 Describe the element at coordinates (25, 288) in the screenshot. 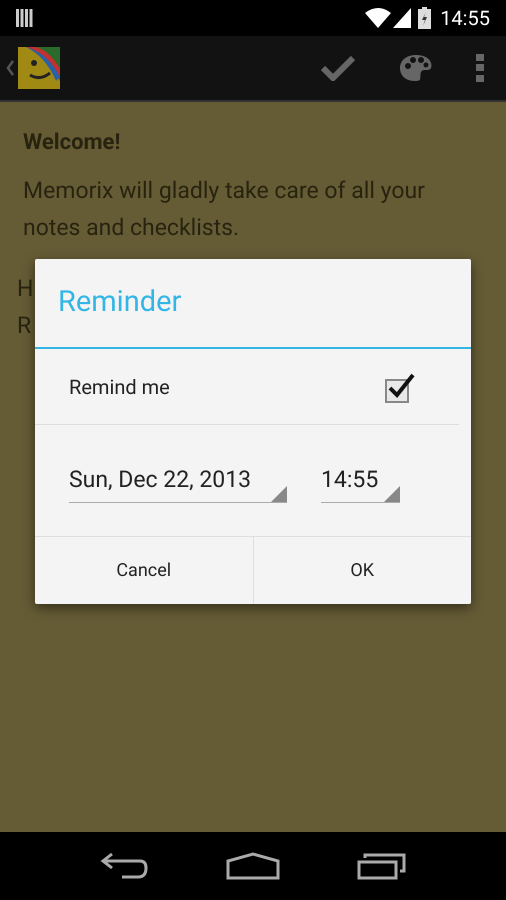

I see `note-text-fragment: H` at that location.